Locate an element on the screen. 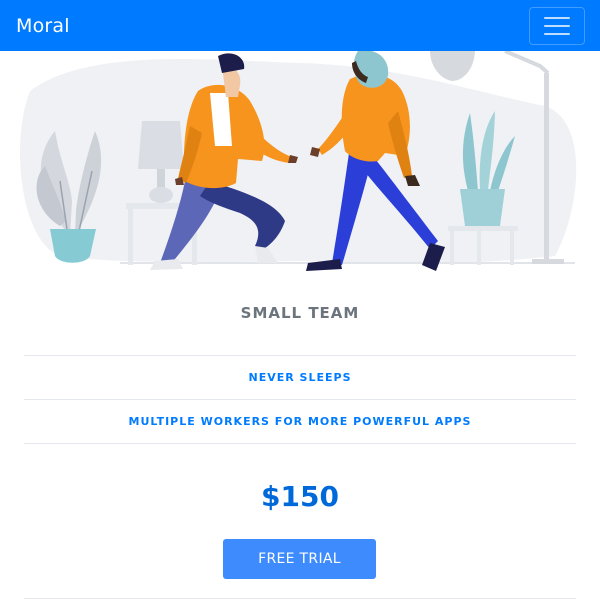 The image size is (600, 600). free-trial-button: FREE TRIAL is located at coordinates (299, 559).